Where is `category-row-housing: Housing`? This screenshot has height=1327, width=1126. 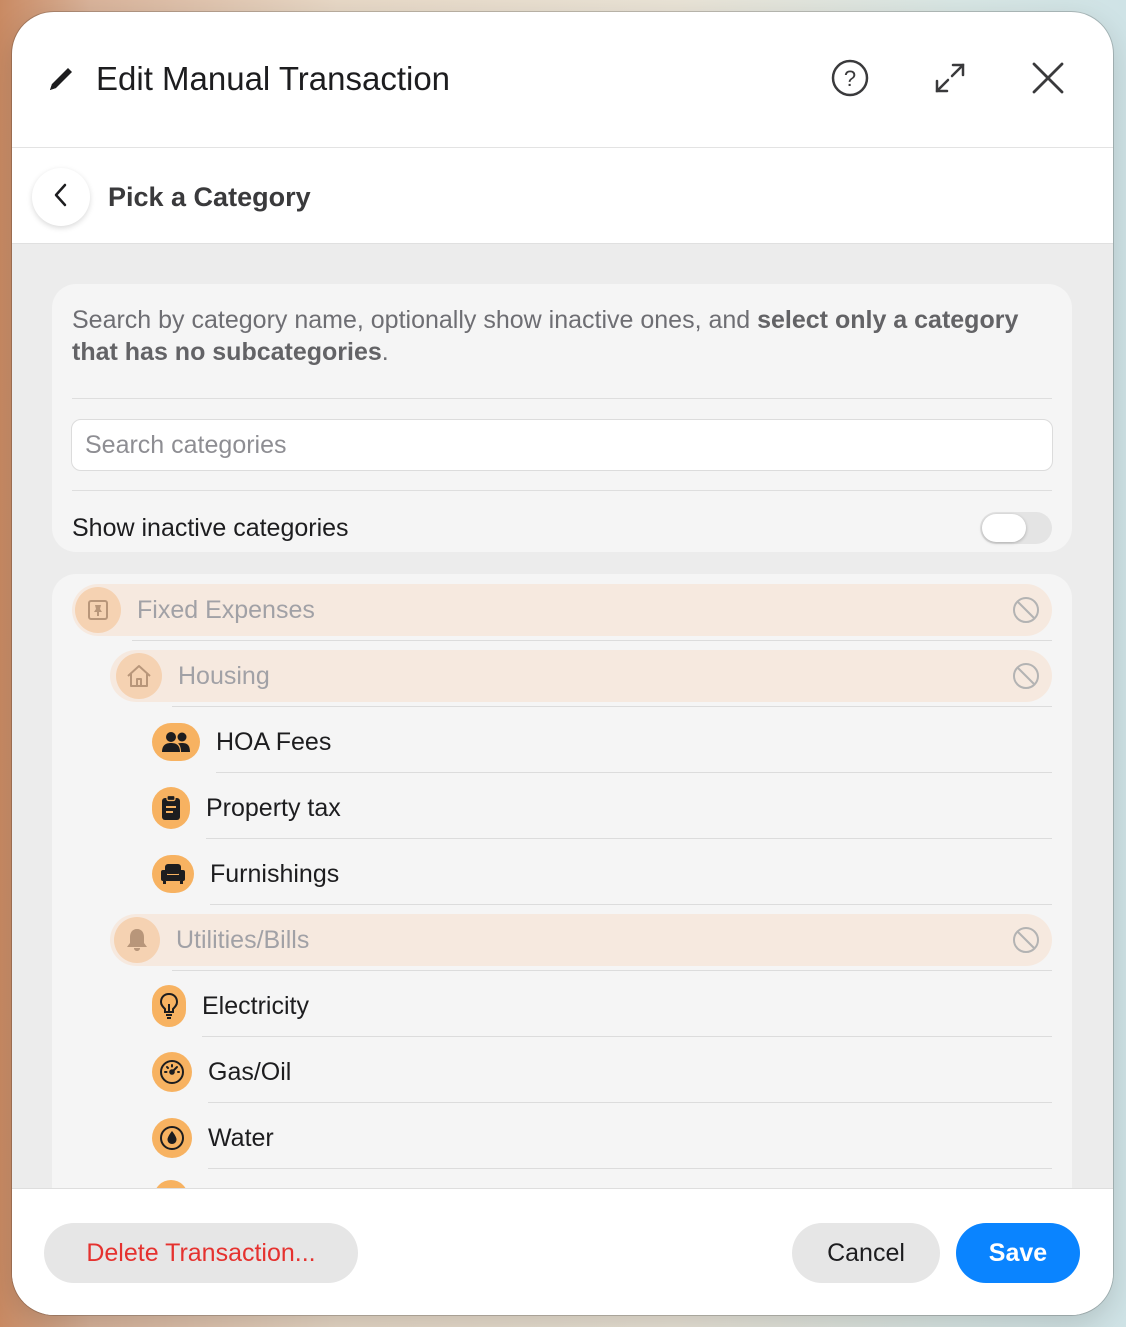 category-row-housing: Housing is located at coordinates (581, 676).